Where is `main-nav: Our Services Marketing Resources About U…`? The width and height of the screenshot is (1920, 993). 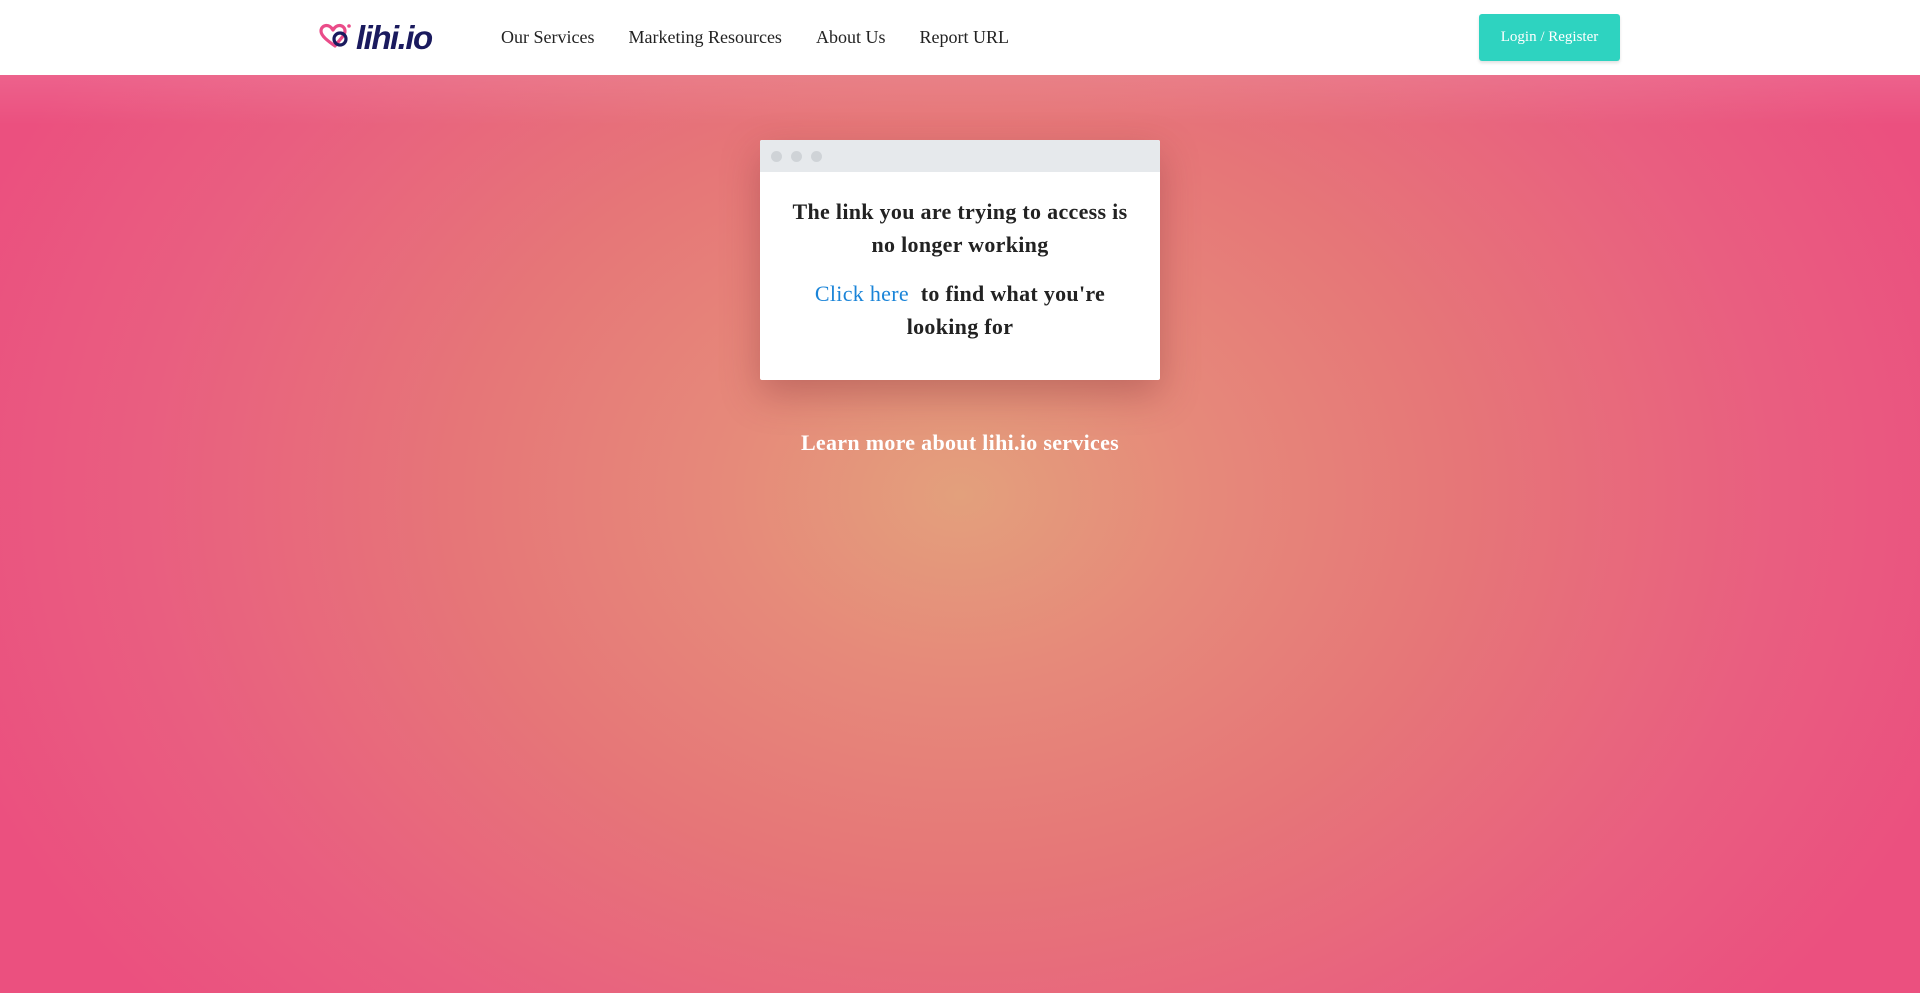
main-nav: Our Services Marketing Resources About U… is located at coordinates (772, 37).